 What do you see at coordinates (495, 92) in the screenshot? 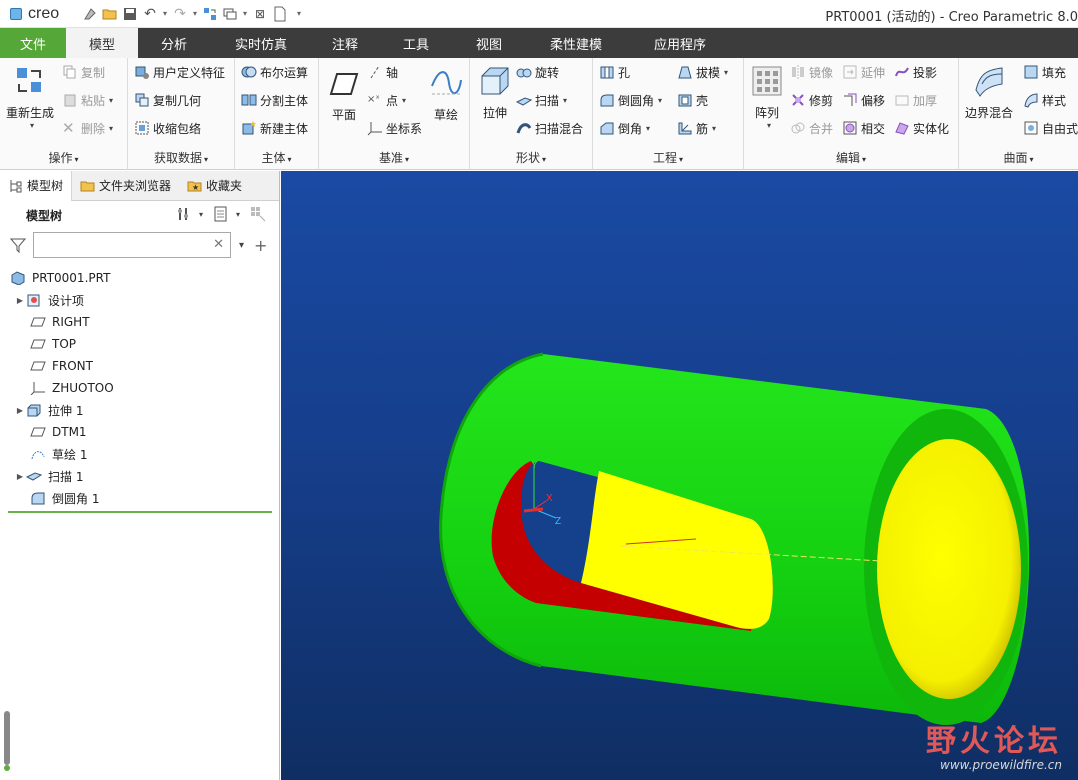
I see `extrude-button: 拉伸` at bounding box center [495, 92].